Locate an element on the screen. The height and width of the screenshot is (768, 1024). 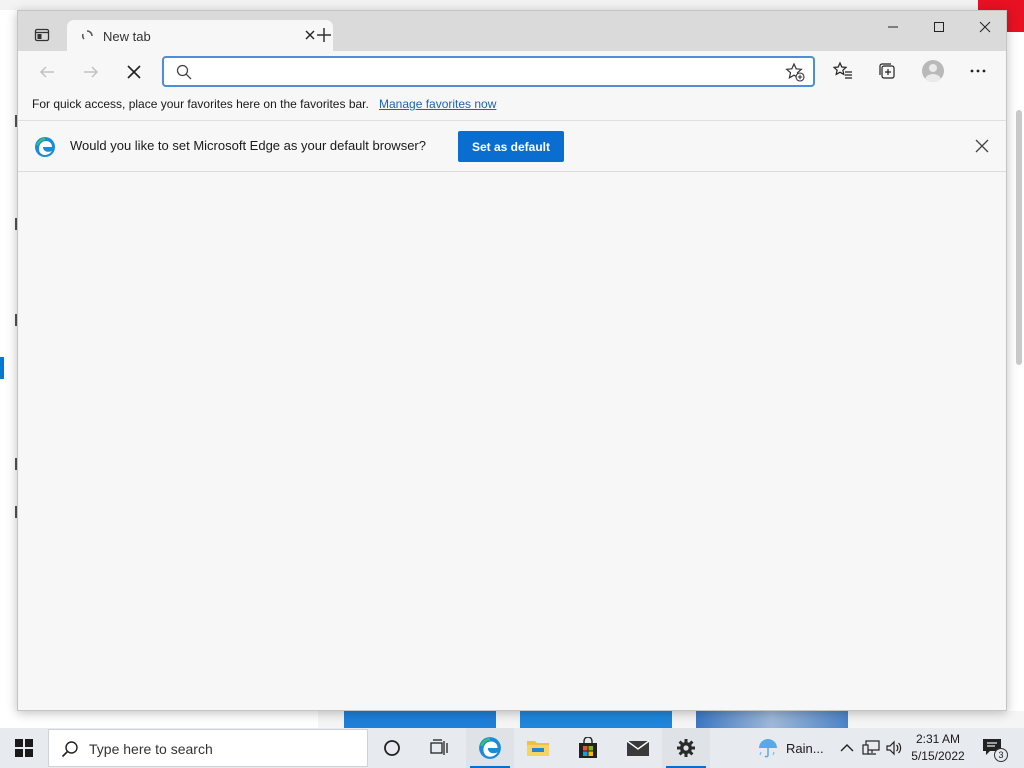
minimize-button is located at coordinates (893, 27).